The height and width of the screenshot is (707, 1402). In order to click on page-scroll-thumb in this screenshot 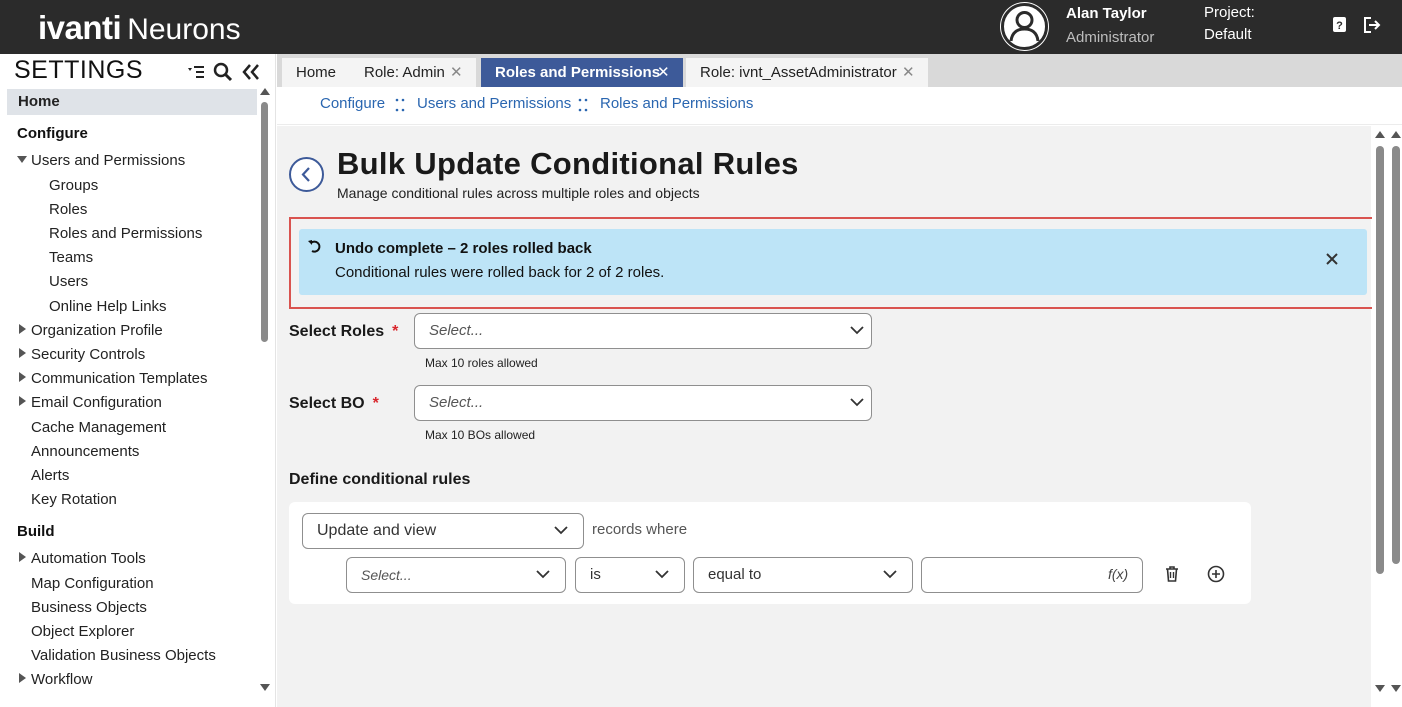, I will do `click(1396, 355)`.